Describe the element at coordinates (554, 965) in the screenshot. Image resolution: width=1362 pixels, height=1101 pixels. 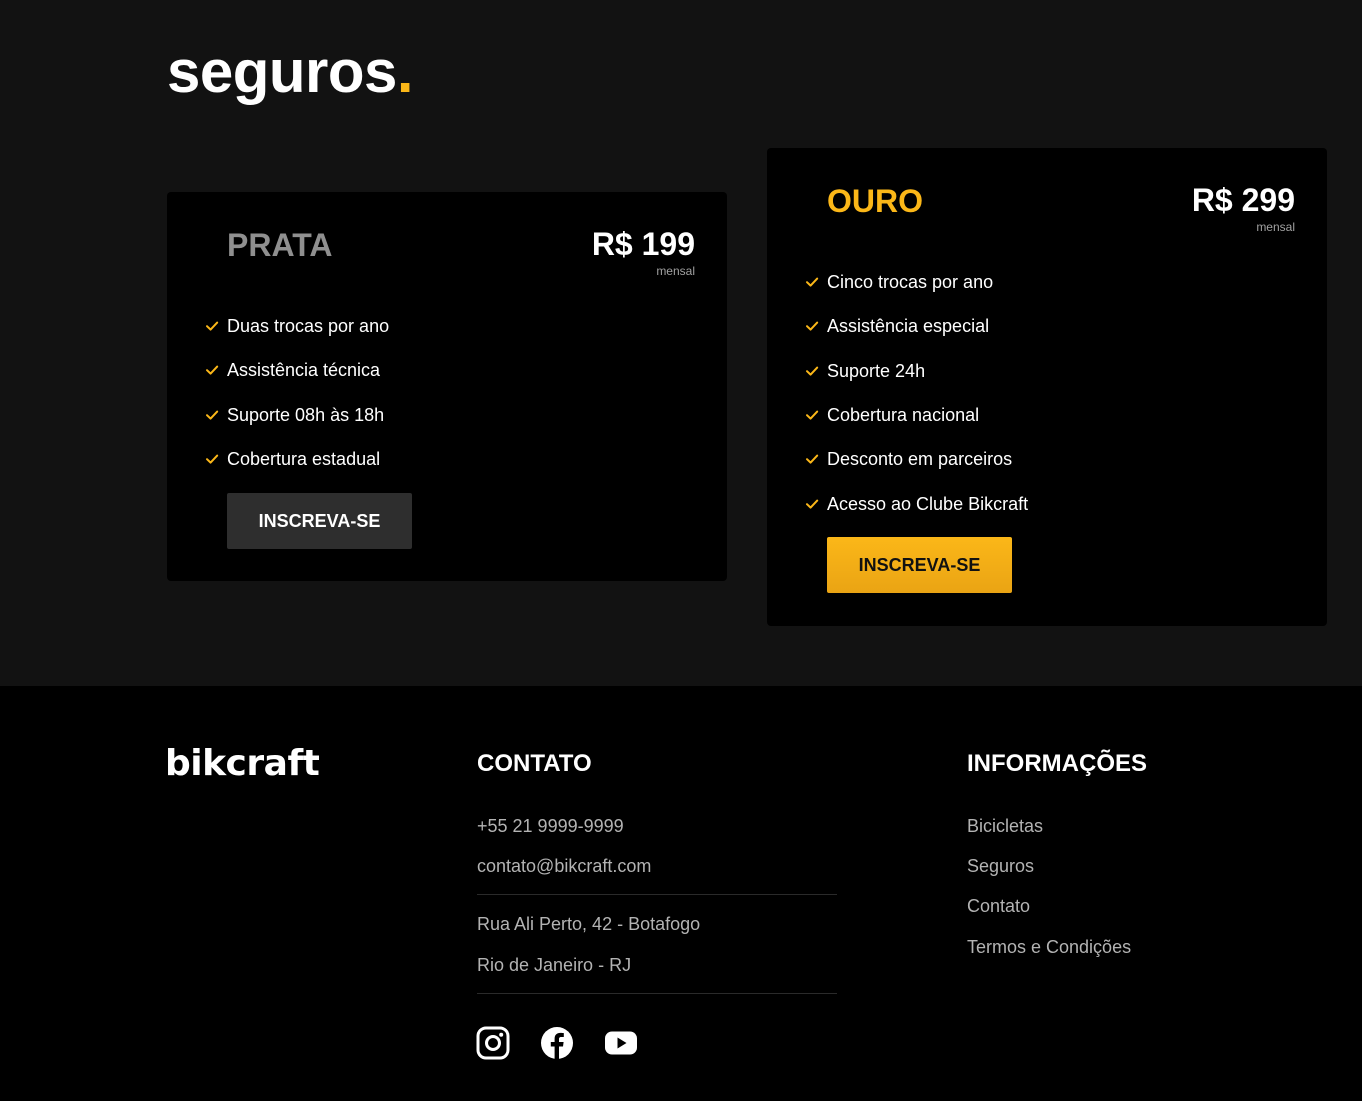
I see `contact-city: Rio de Janeiro - RJ` at that location.